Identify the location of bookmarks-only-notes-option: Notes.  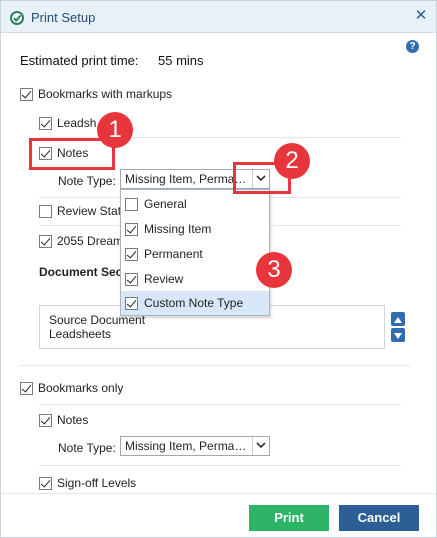
(63, 420).